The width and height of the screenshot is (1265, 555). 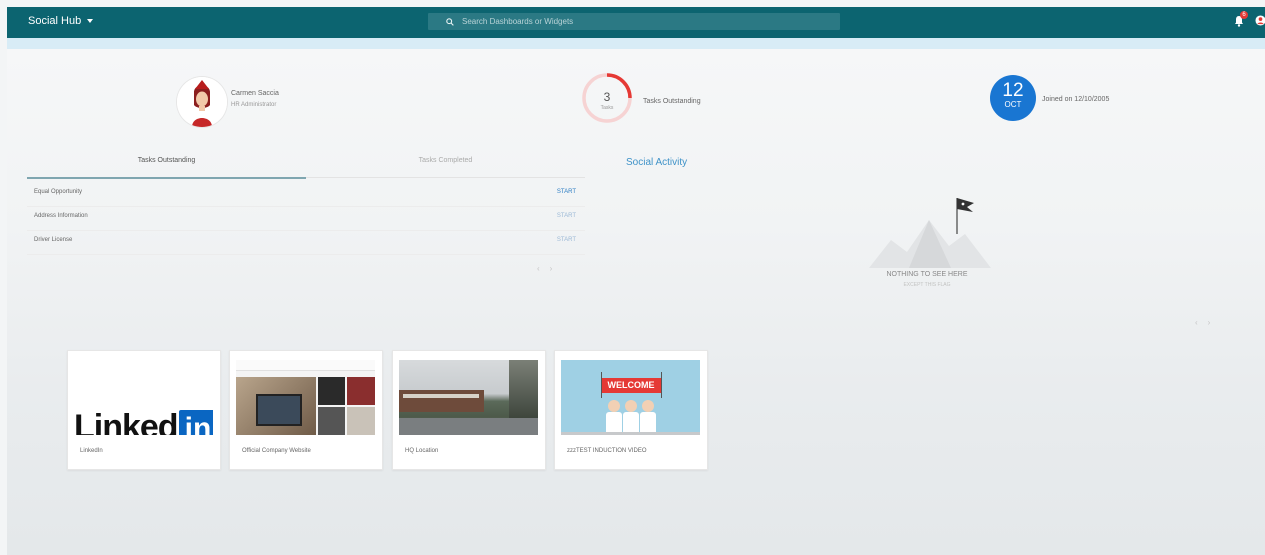 I want to click on chevron-down-icon, so click(x=90, y=21).